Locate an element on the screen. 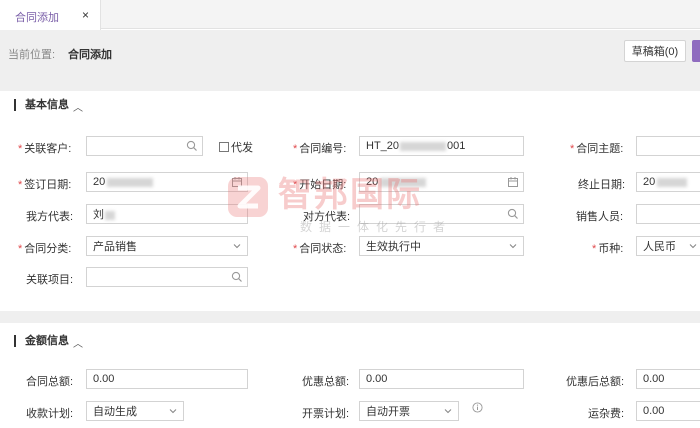 Image resolution: width=700 pixels, height=428 pixels. customer-input is located at coordinates (144, 146).